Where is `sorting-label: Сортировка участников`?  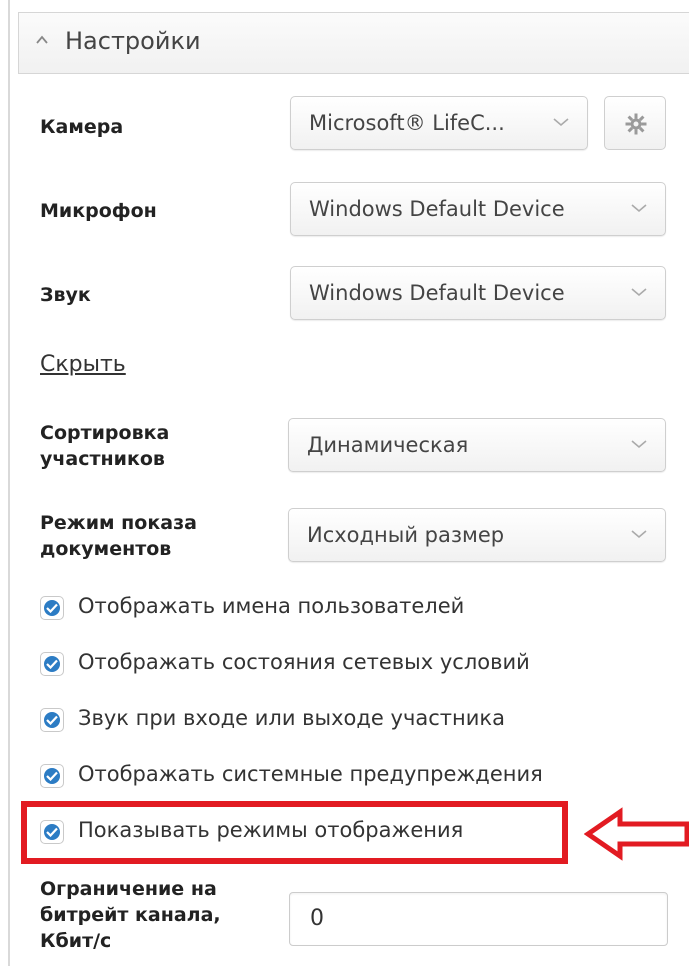 sorting-label: Сортировка участников is located at coordinates (104, 446).